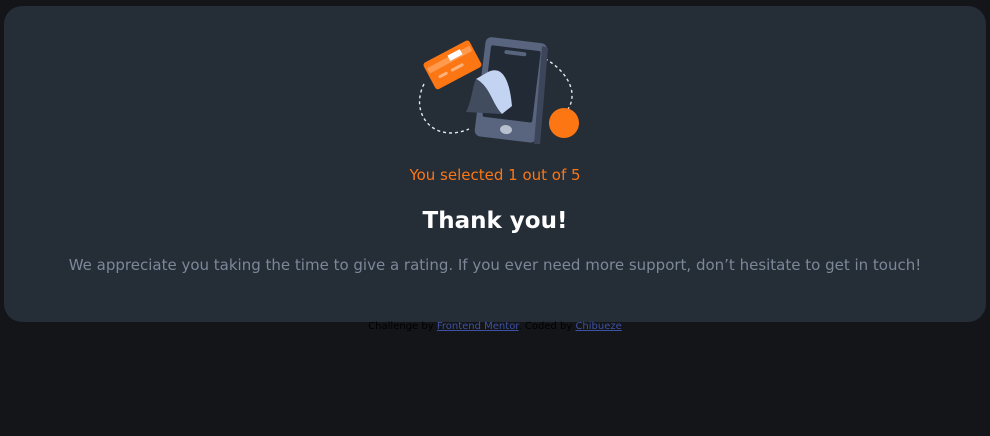 The height and width of the screenshot is (436, 990). What do you see at coordinates (495, 175) in the screenshot?
I see `selected-rating-text: You selected 1 out of 5` at bounding box center [495, 175].